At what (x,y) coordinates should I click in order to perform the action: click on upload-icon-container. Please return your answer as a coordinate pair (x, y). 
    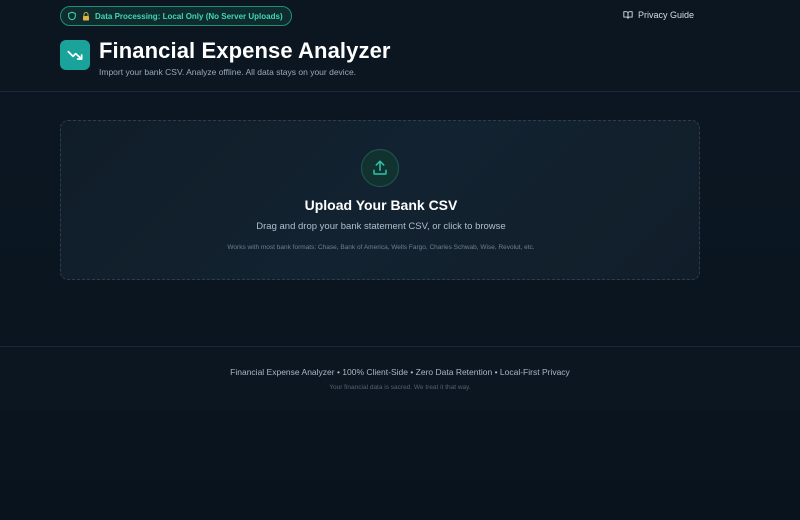
    Looking at the image, I should click on (380, 168).